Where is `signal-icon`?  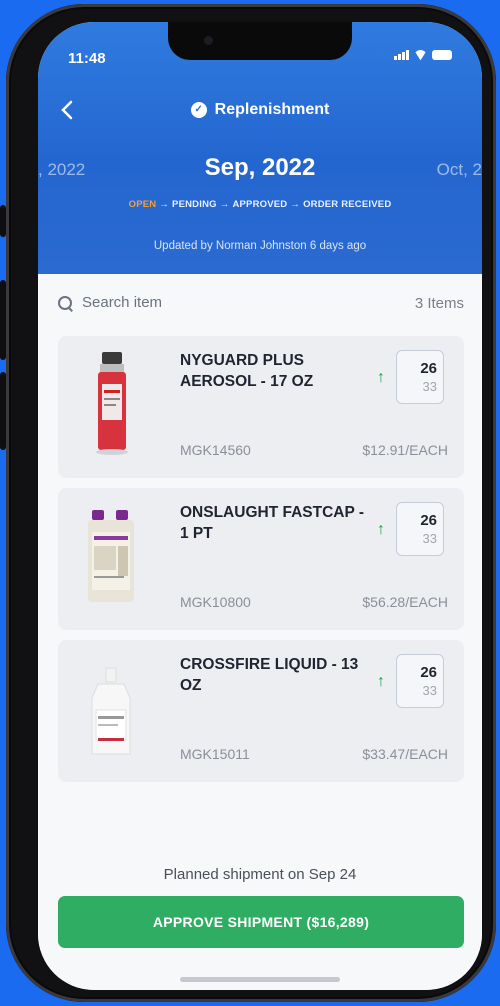
signal-icon is located at coordinates (401, 55).